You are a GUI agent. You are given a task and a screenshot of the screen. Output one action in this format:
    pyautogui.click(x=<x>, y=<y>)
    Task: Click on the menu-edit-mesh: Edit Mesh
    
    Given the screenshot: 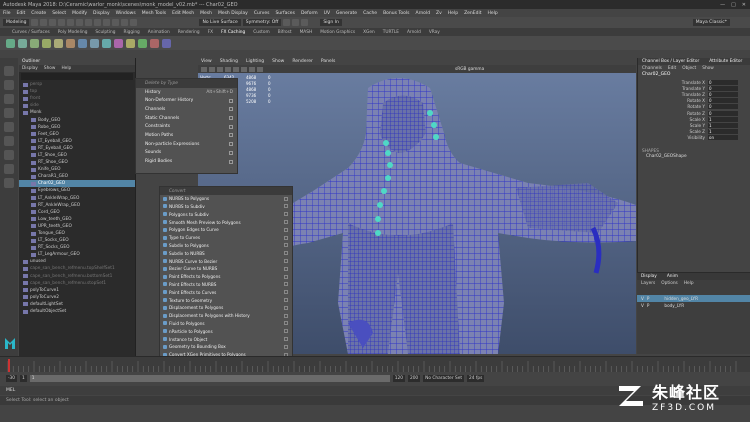 What is the action you would take?
    pyautogui.click(x=183, y=13)
    